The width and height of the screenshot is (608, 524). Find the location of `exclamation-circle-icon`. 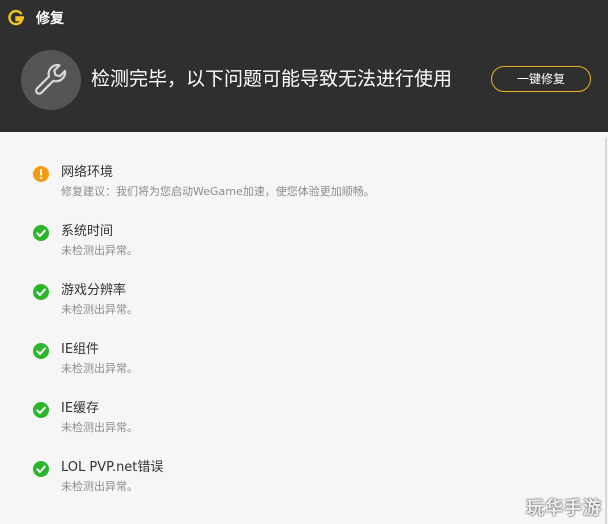

exclamation-circle-icon is located at coordinates (41, 174).